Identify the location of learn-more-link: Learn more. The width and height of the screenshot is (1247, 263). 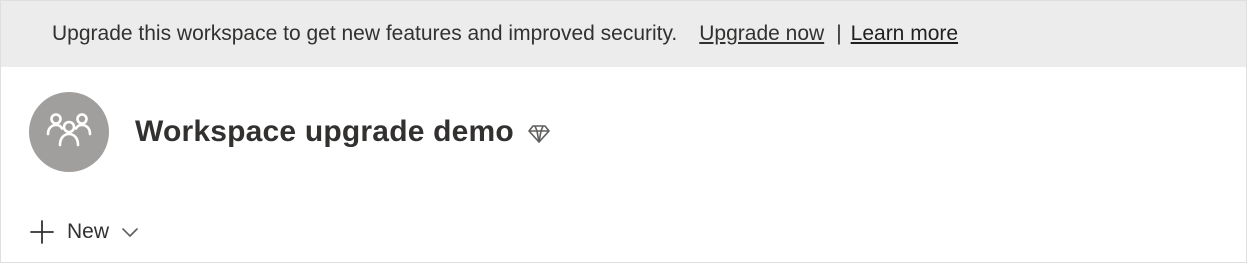
(904, 34).